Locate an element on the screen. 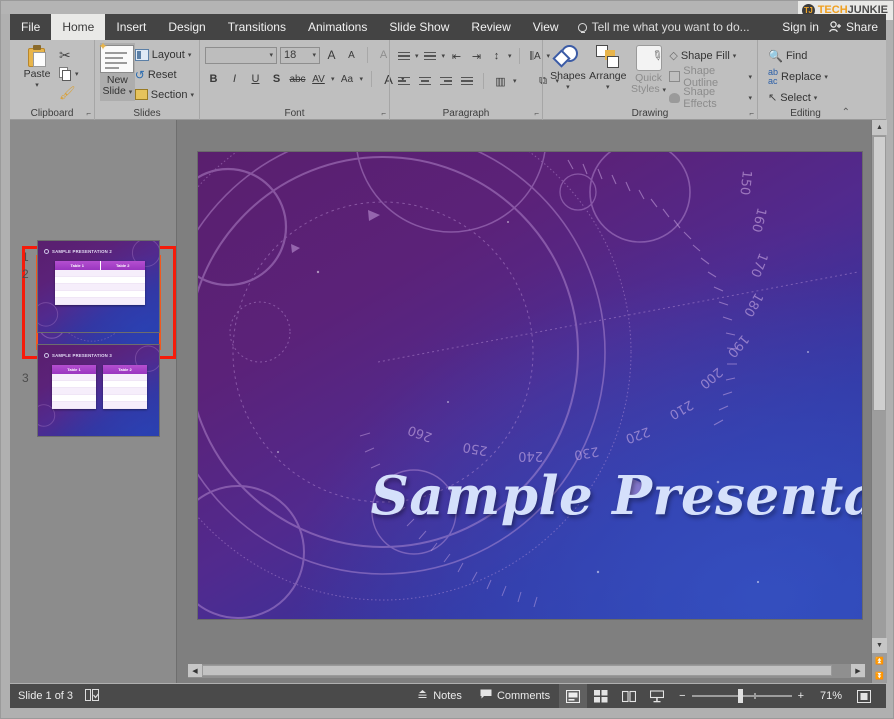  zoom-in-button: + is located at coordinates (801, 696).